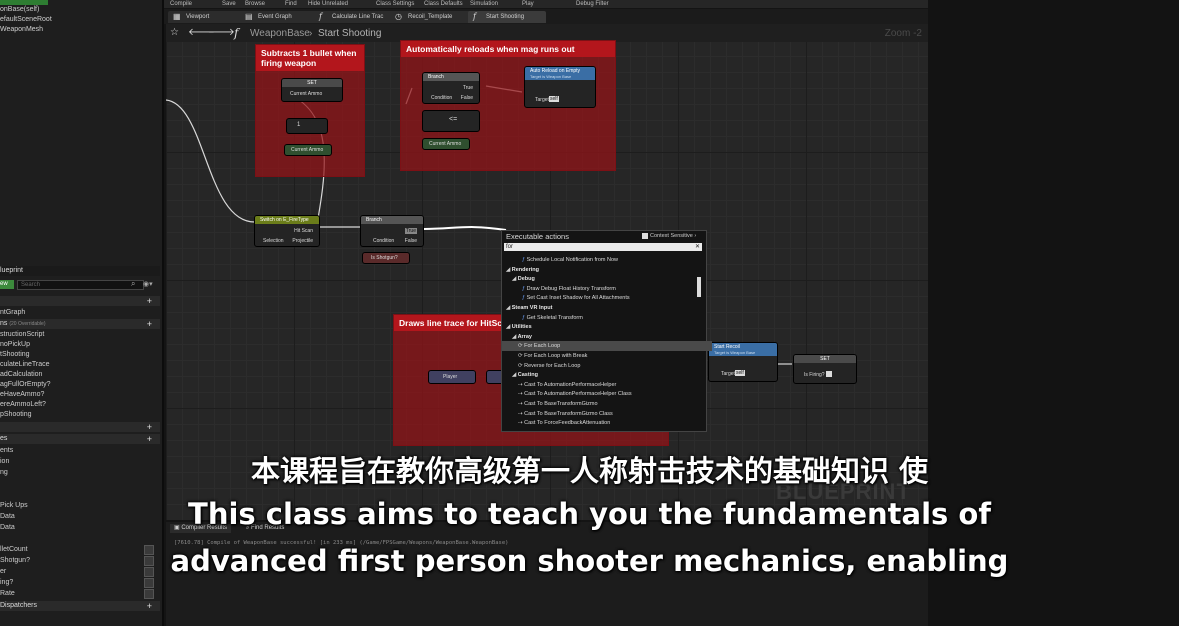  What do you see at coordinates (589, 471) in the screenshot?
I see `subtitle-chinese: 本课程旨在教你高级第一人称射击技术的基础知识 使` at bounding box center [589, 471].